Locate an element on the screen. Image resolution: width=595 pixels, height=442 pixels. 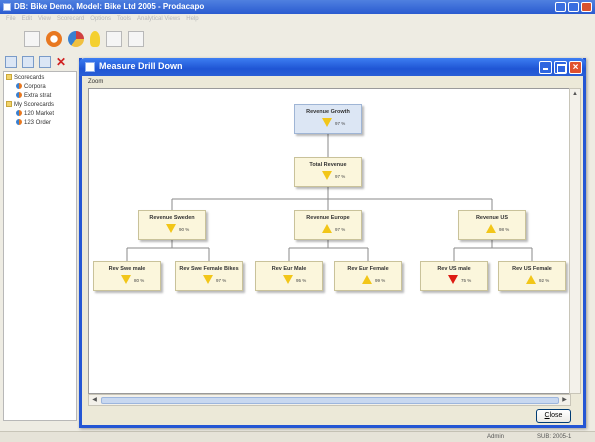
main-maximize-button is located at coordinates (573, 7).